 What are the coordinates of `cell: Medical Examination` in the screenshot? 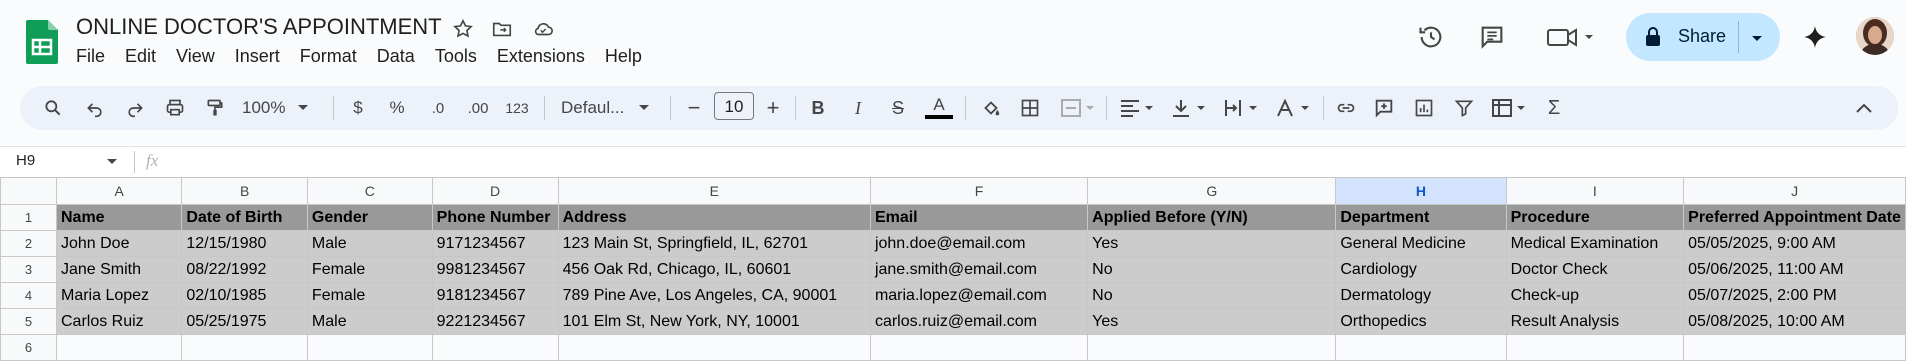 It's located at (1595, 243).